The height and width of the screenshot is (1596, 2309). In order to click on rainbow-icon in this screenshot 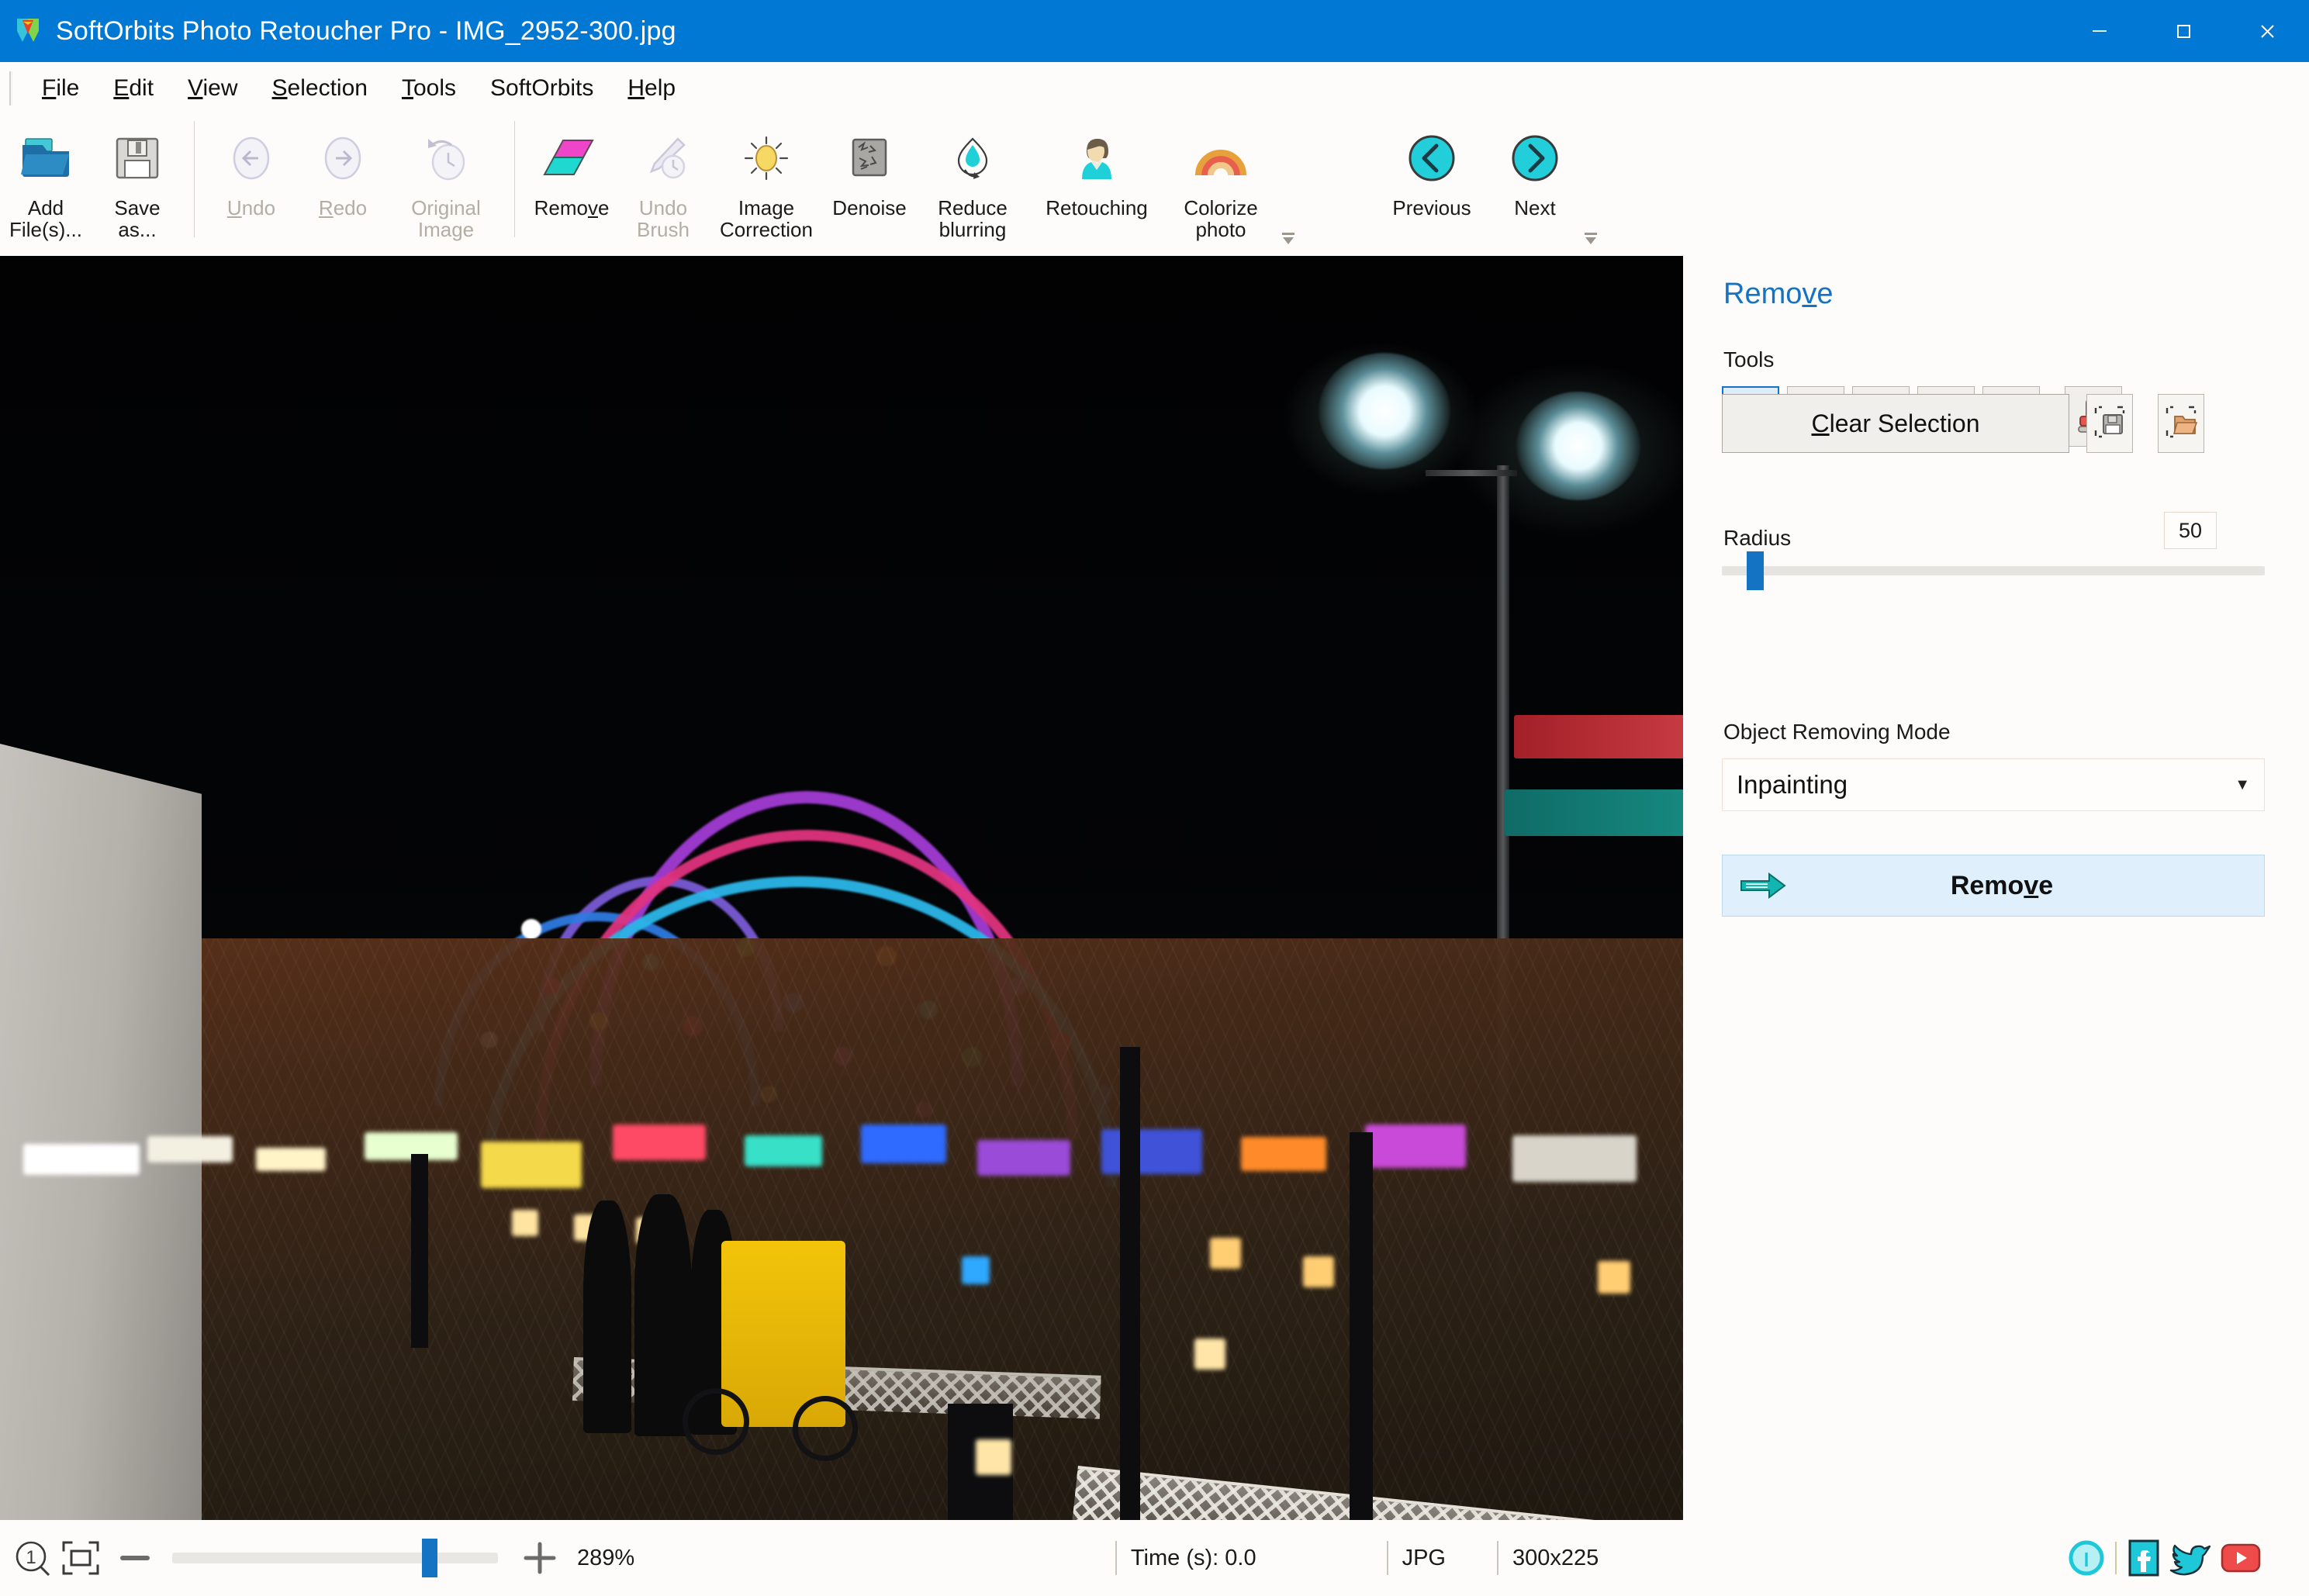, I will do `click(1221, 158)`.